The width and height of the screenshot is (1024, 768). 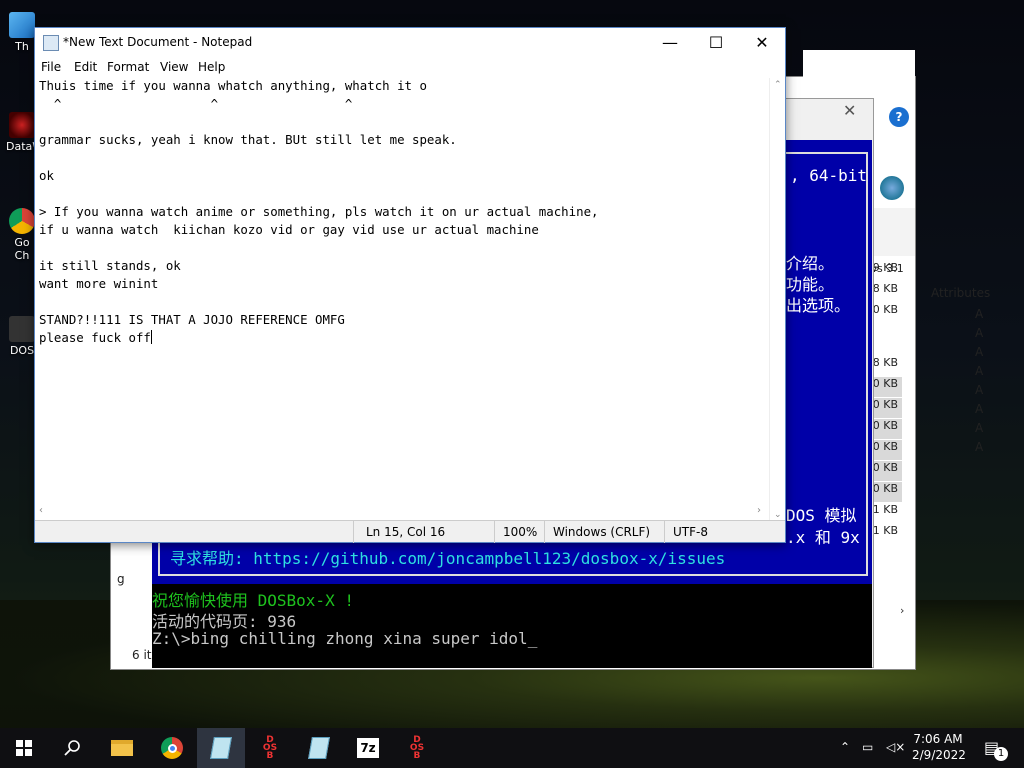 I want to click on taskbar-dosbox-2: D OS B, so click(x=417, y=748).